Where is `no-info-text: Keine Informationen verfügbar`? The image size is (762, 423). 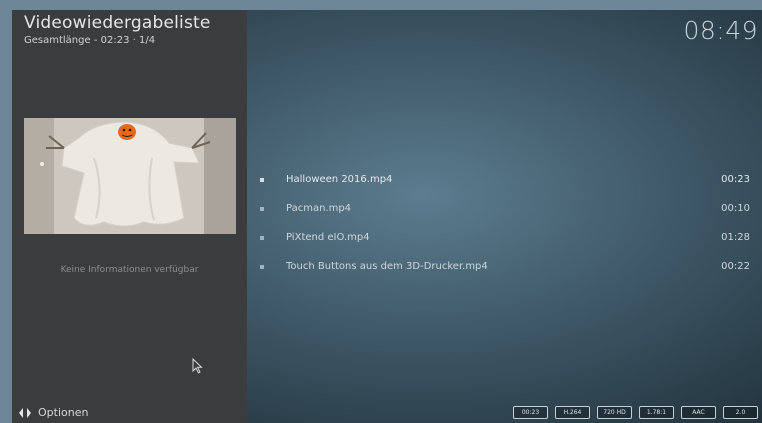 no-info-text: Keine Informationen verfügbar is located at coordinates (129, 270).